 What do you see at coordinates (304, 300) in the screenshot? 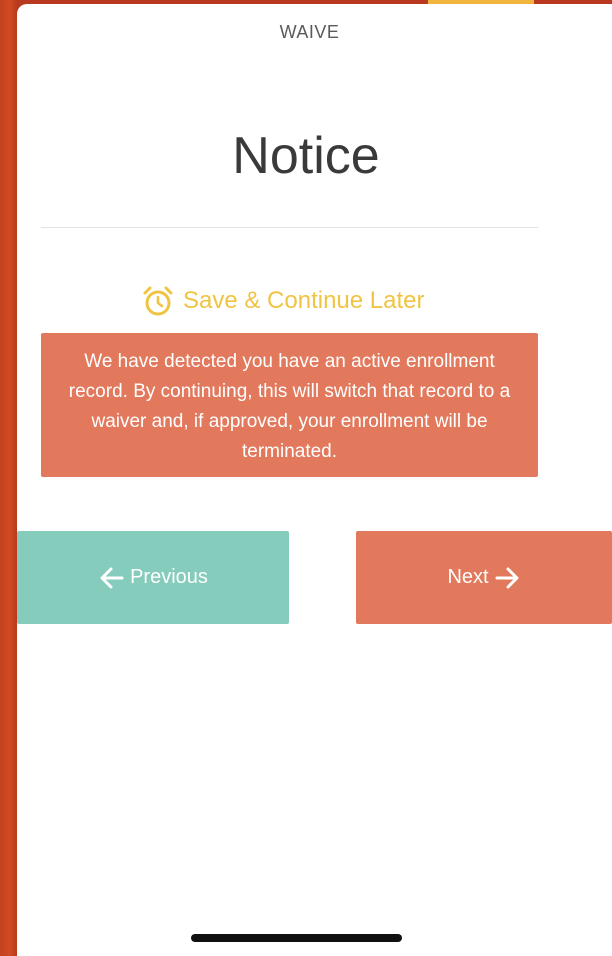
I see `save-continue-later-label: Save & Continue Later` at bounding box center [304, 300].